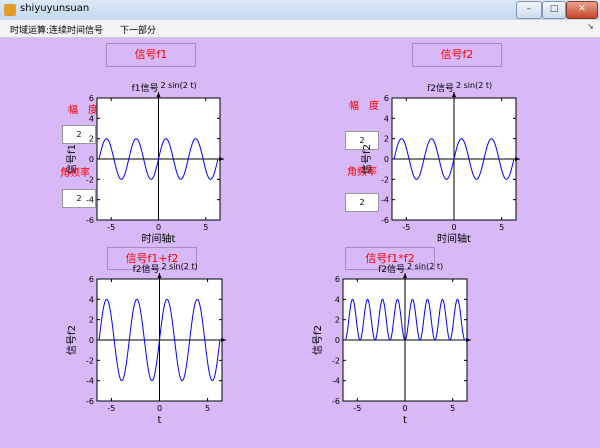 This screenshot has height=448, width=600. What do you see at coordinates (337, 299) in the screenshot?
I see `chart4-ytick-label: 4` at bounding box center [337, 299].